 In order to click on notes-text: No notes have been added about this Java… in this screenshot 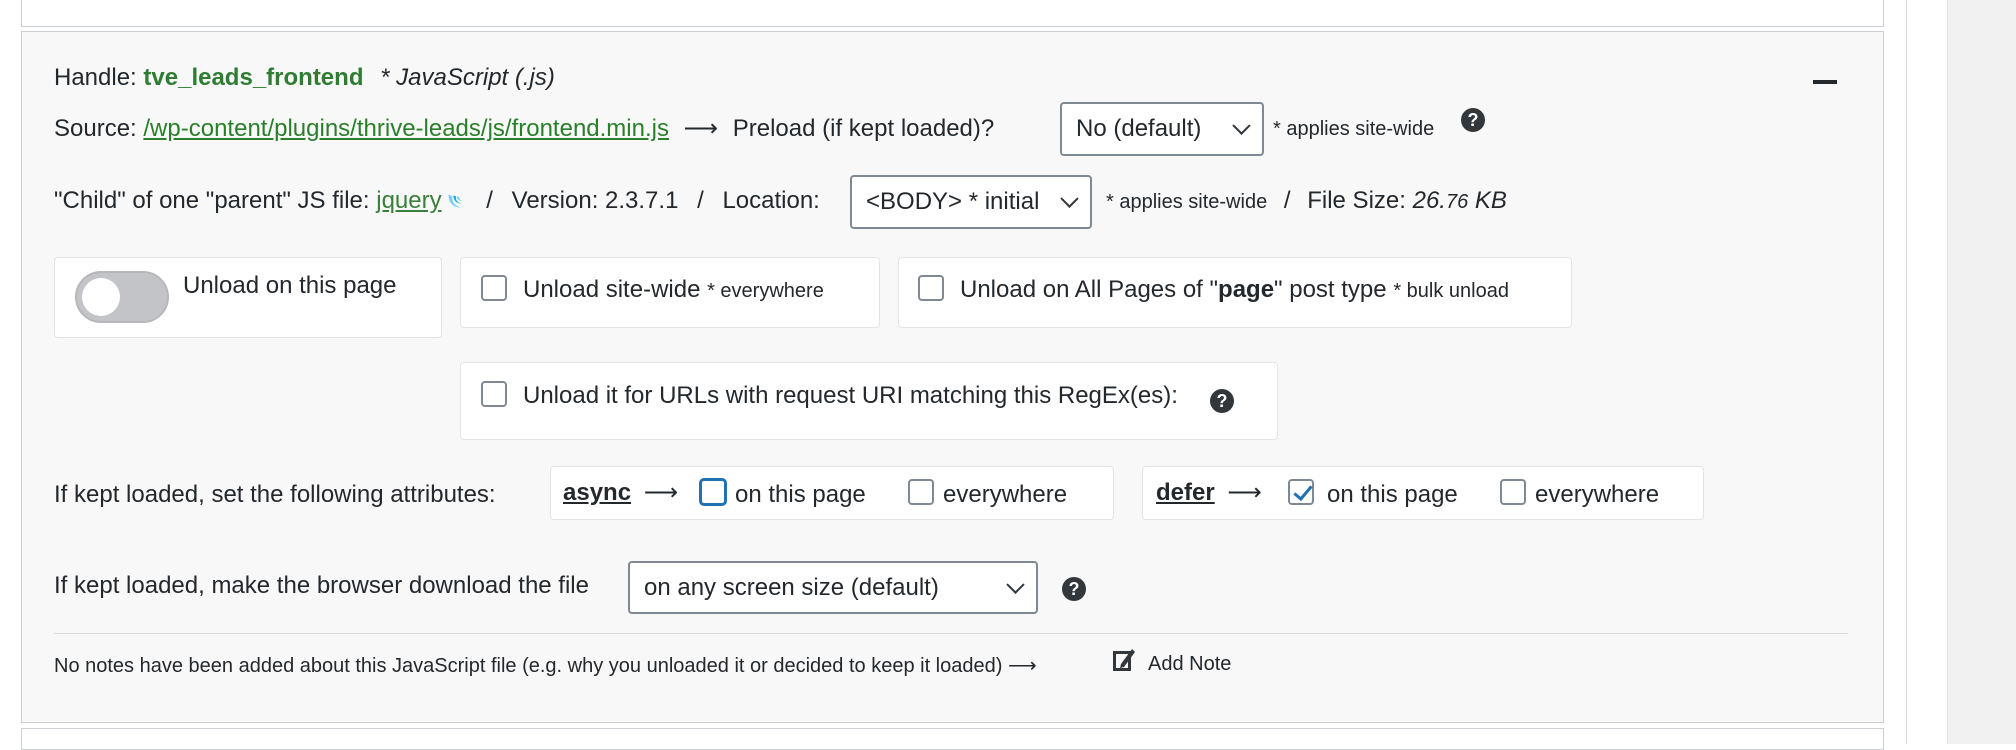, I will do `click(545, 666)`.